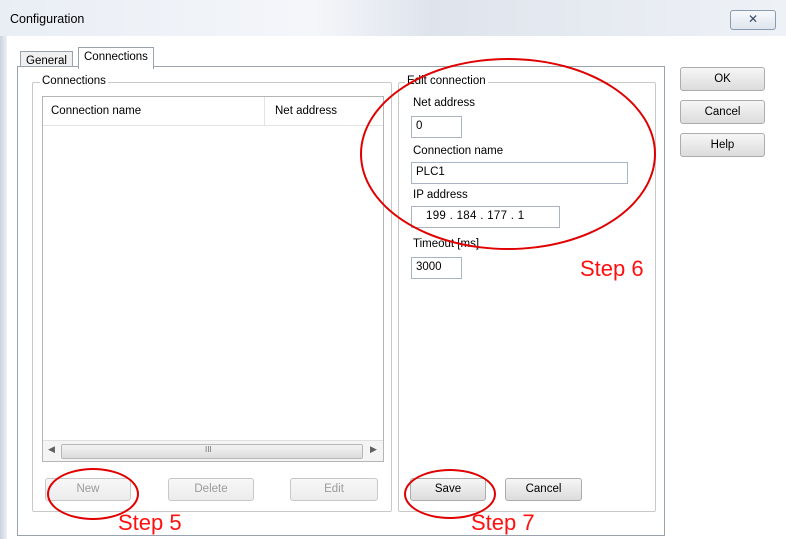 The height and width of the screenshot is (539, 786). What do you see at coordinates (373, 449) in the screenshot?
I see `scroll-right-icon: ▶` at bounding box center [373, 449].